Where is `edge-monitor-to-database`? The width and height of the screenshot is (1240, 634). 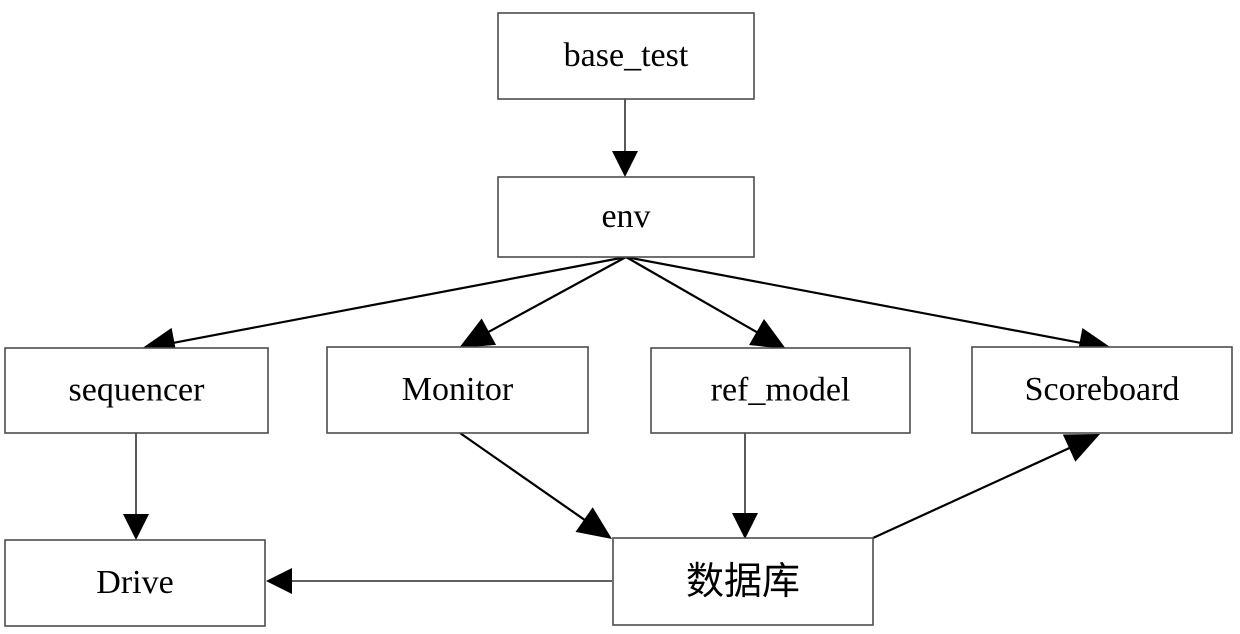
edge-monitor-to-database is located at coordinates (535, 485).